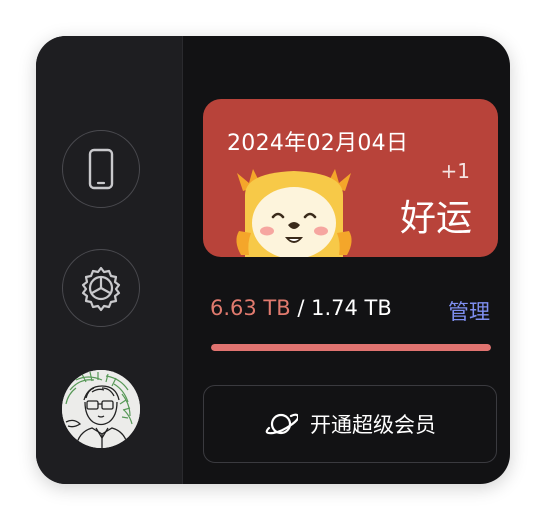  What do you see at coordinates (318, 143) in the screenshot?
I see `luck-date: 2024年02月04日` at bounding box center [318, 143].